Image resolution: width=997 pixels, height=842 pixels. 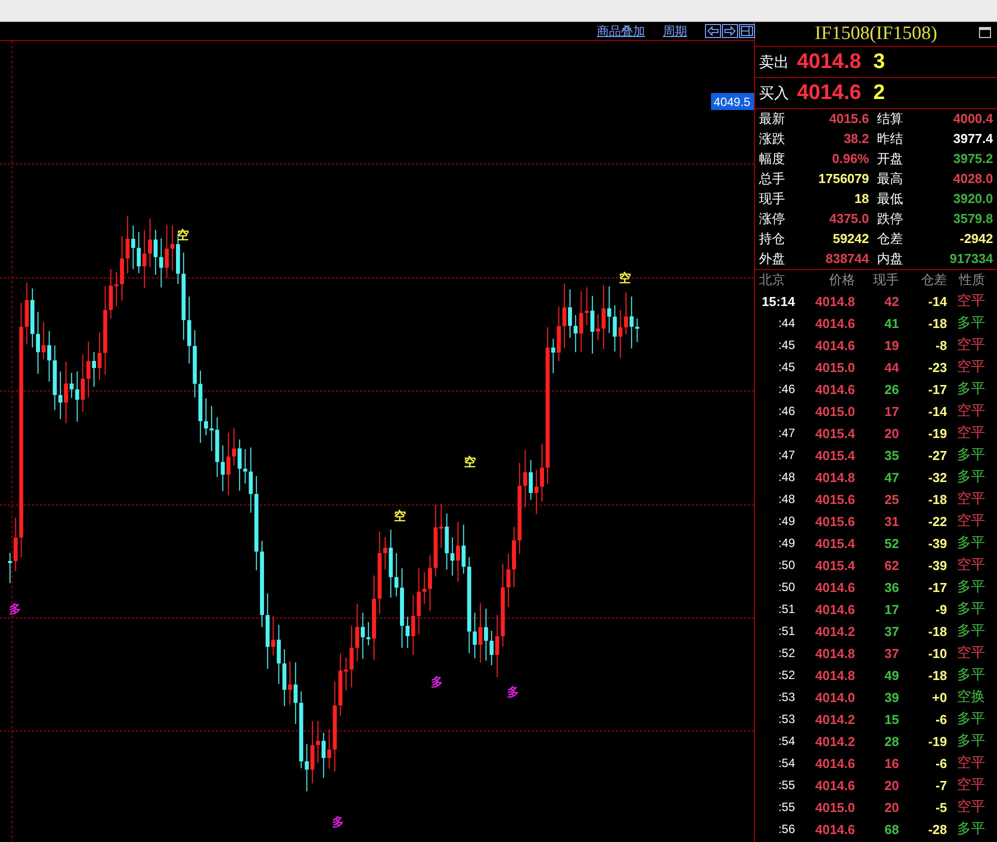 What do you see at coordinates (848, 219) in the screenshot?
I see `stat-value: 4375.0` at bounding box center [848, 219].